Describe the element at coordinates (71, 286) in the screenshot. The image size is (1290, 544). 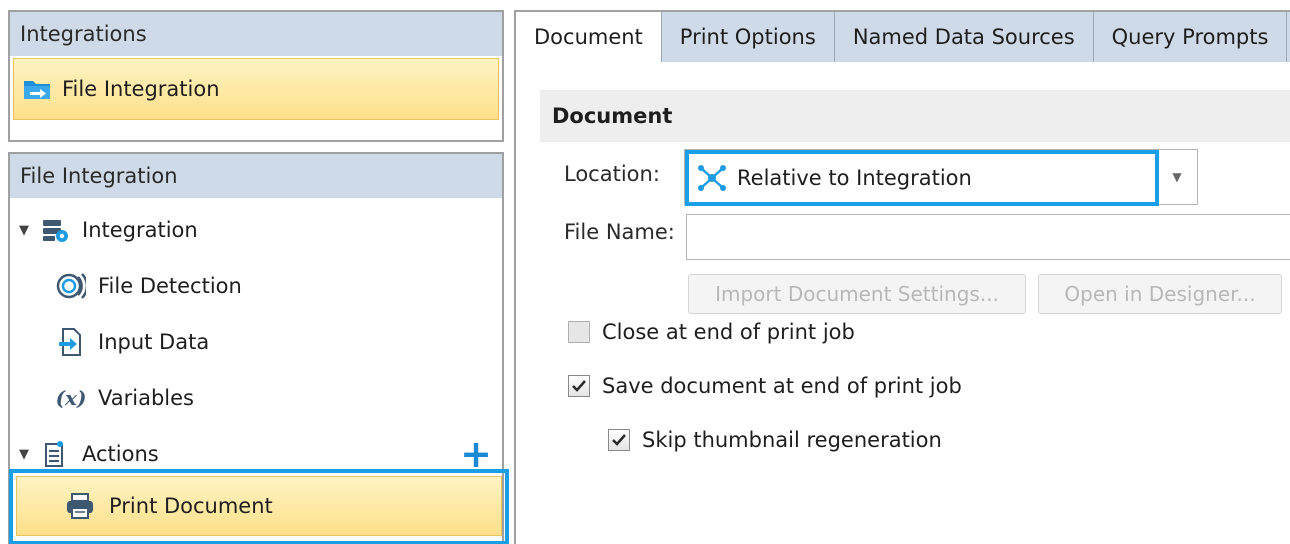
I see `file-detection-icon` at that location.